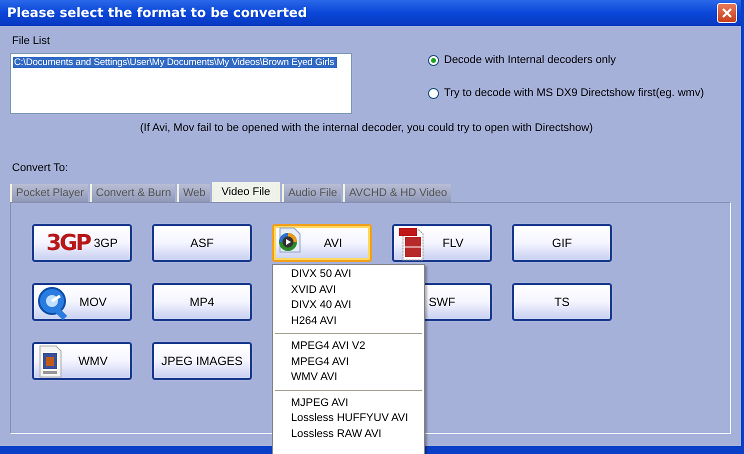 The width and height of the screenshot is (744, 454). I want to click on format-button: WMV, so click(82, 361).